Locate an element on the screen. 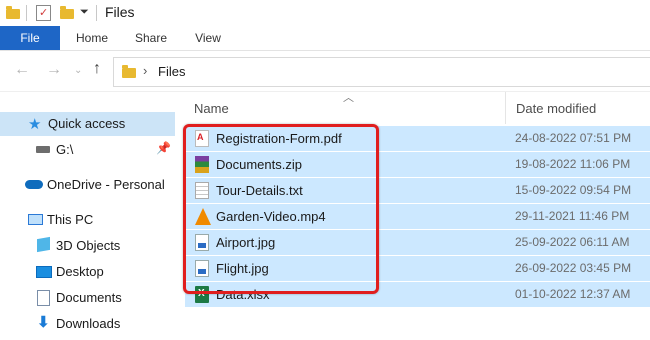  tab-view: View is located at coordinates (208, 38).